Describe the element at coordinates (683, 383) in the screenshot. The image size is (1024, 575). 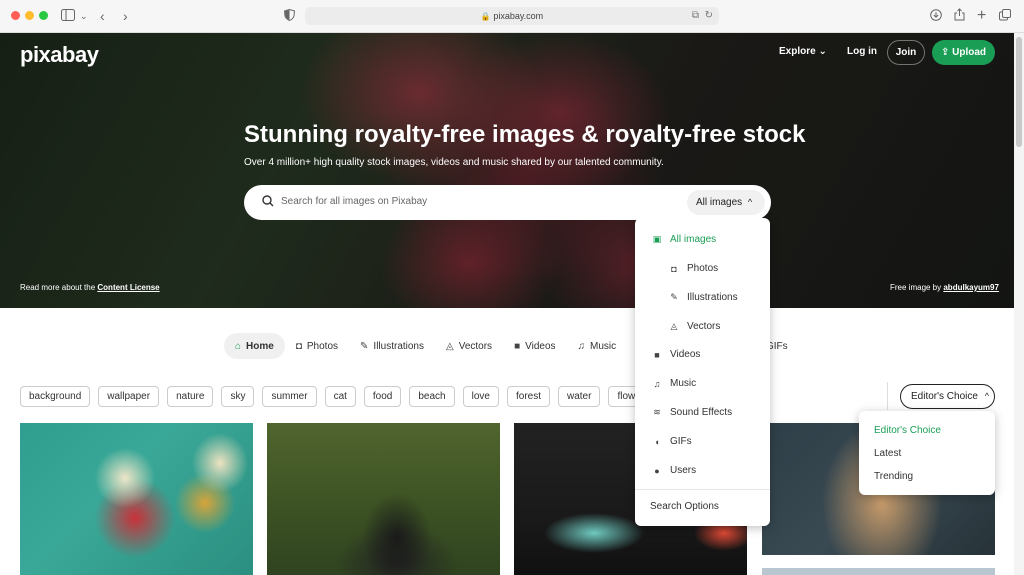
I see `menu-item-label: Music` at that location.